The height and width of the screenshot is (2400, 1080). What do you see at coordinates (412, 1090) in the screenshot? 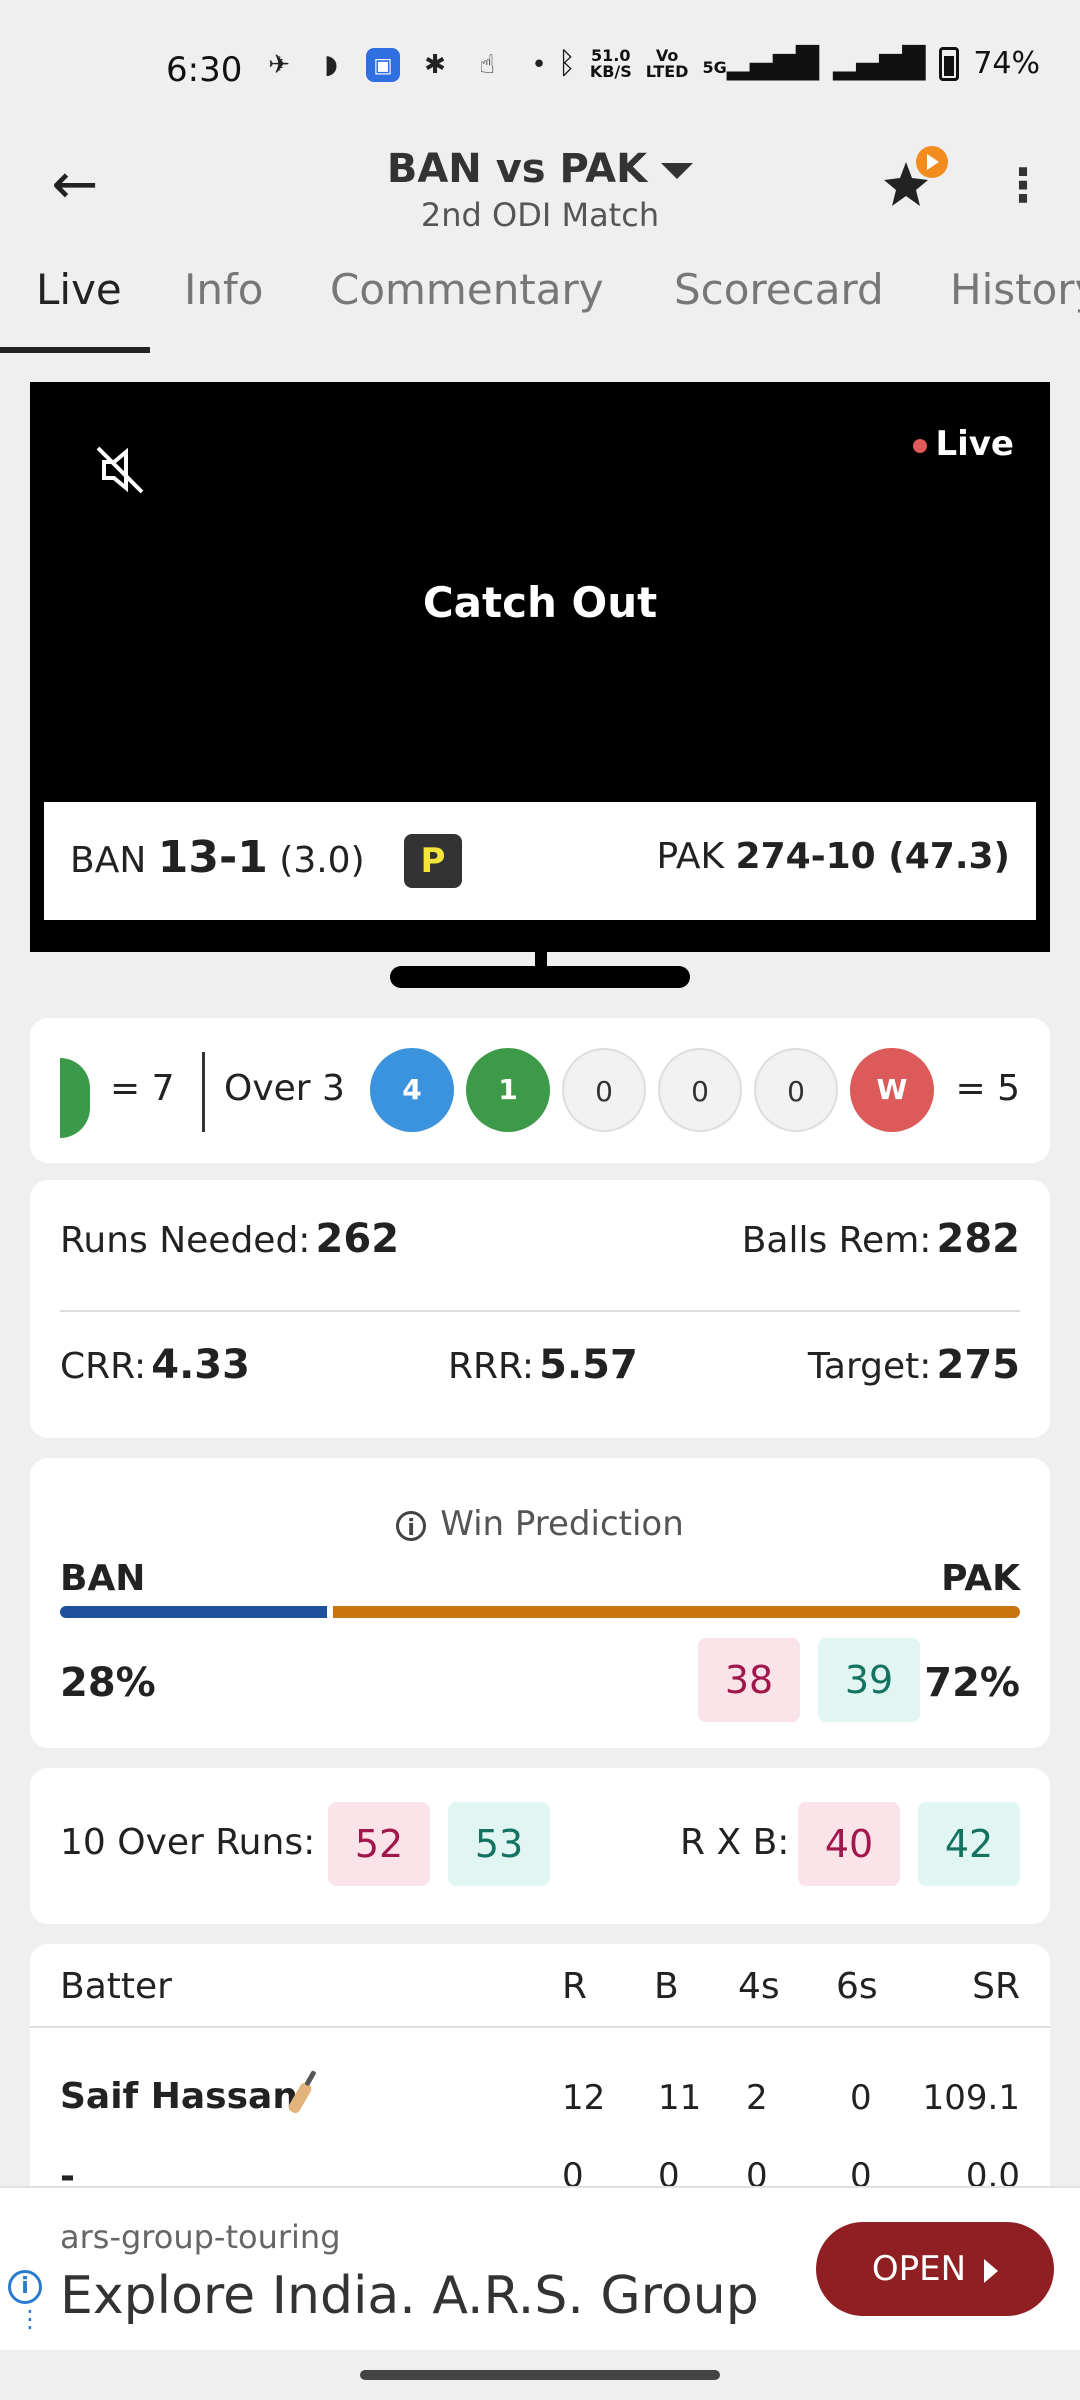
I see `ball-four: 4` at bounding box center [412, 1090].